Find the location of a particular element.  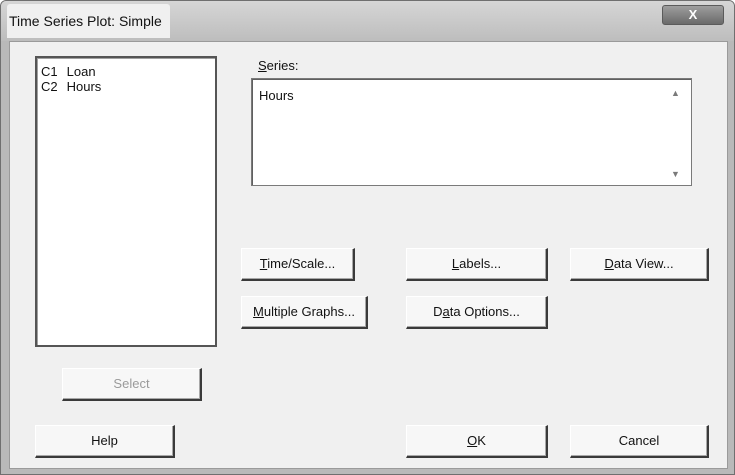

list-item-column-id: C2 is located at coordinates (49, 86).